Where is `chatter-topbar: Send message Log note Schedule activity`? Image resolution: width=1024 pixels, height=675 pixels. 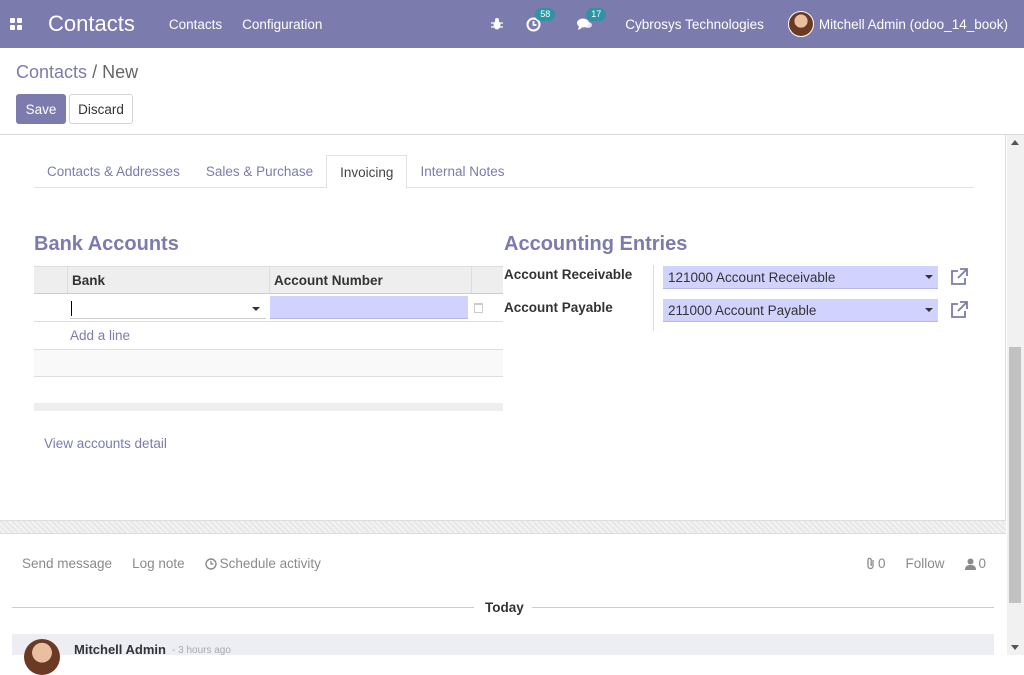 chatter-topbar: Send message Log note Schedule activity is located at coordinates (191, 563).